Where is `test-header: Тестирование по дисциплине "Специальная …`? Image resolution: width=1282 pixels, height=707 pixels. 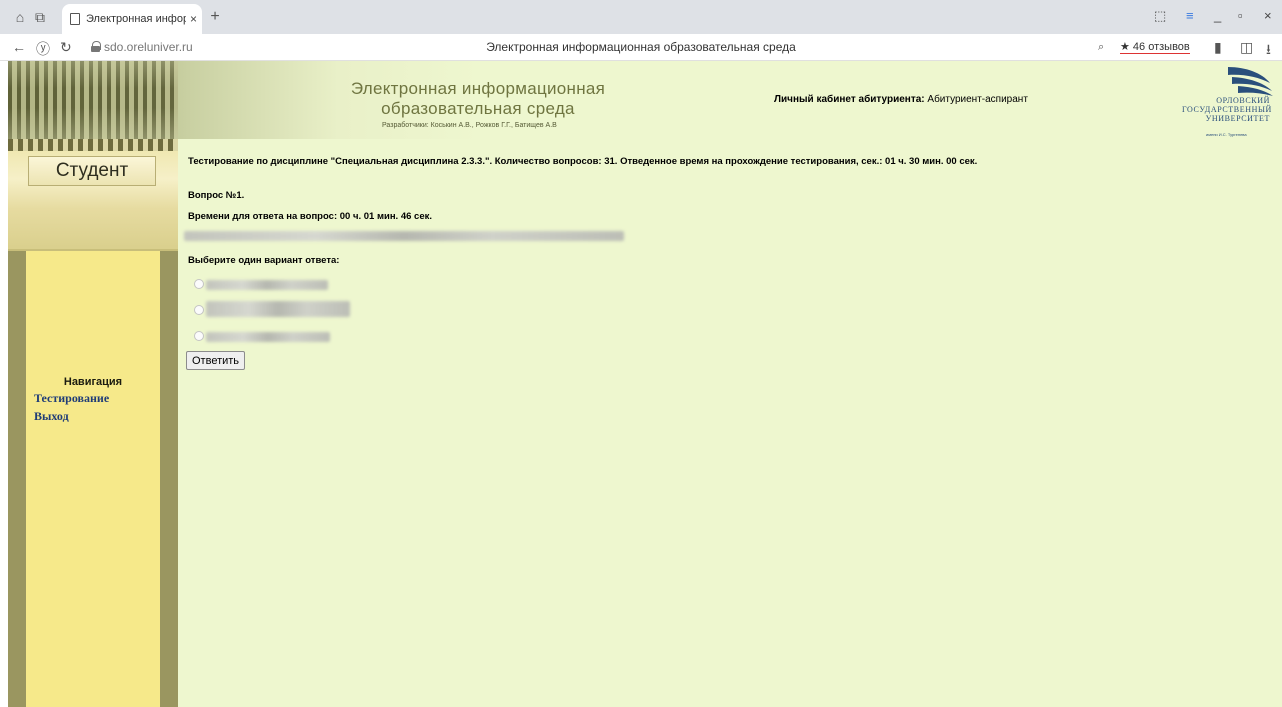 test-header: Тестирование по дисциплине "Специальная … is located at coordinates (583, 161).